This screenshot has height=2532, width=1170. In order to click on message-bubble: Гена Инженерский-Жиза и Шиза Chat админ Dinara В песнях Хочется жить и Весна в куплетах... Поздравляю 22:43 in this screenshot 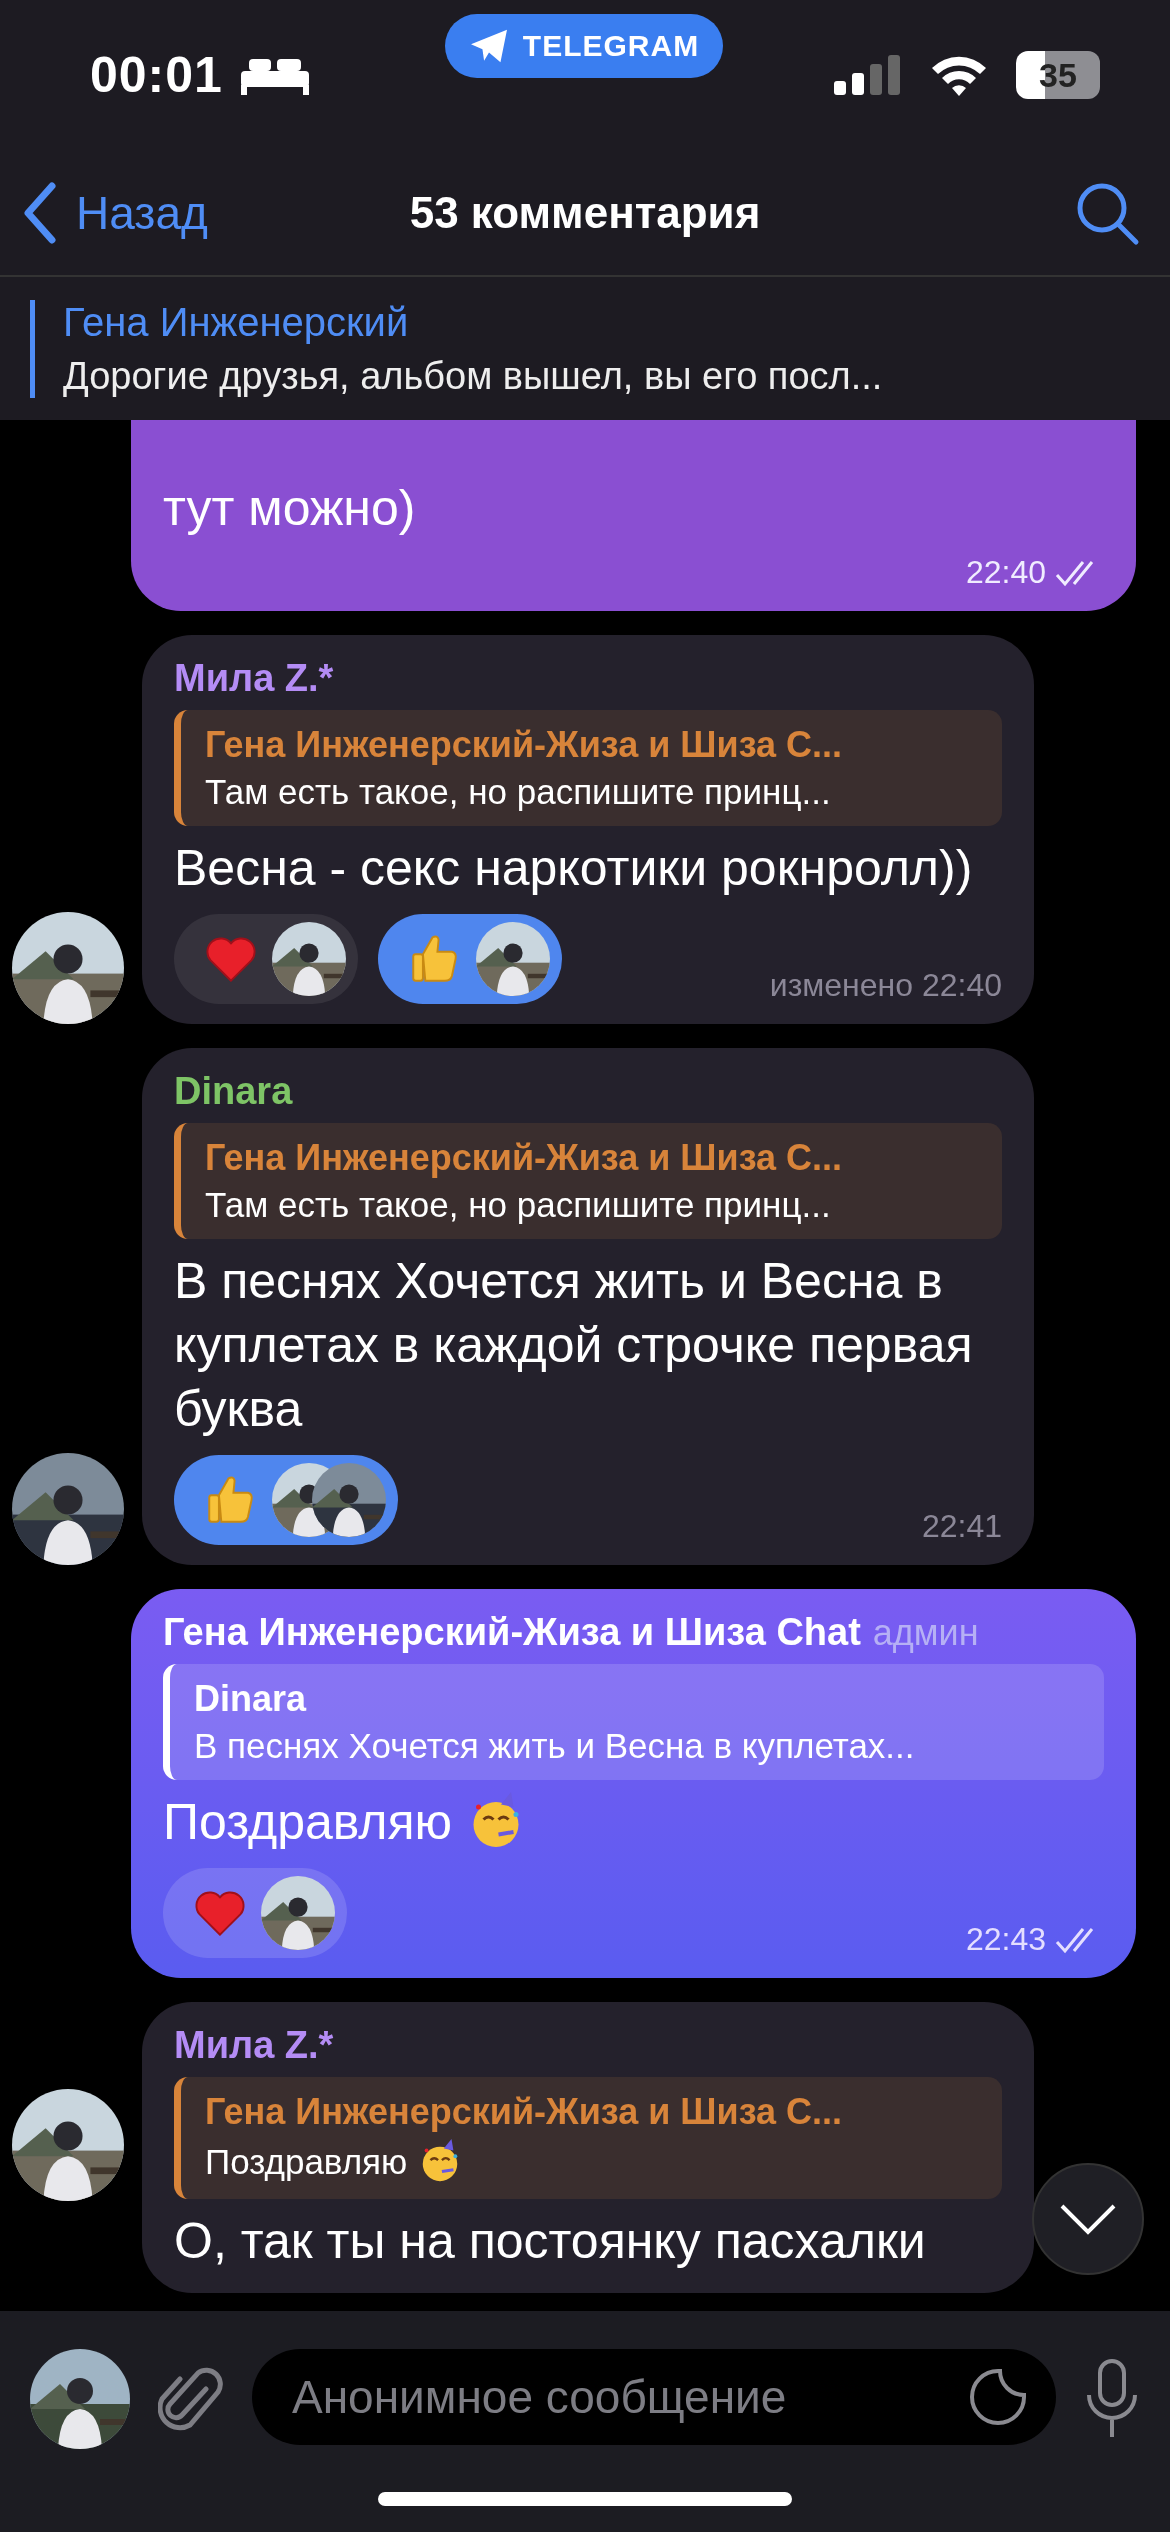, I will do `click(633, 1783)`.